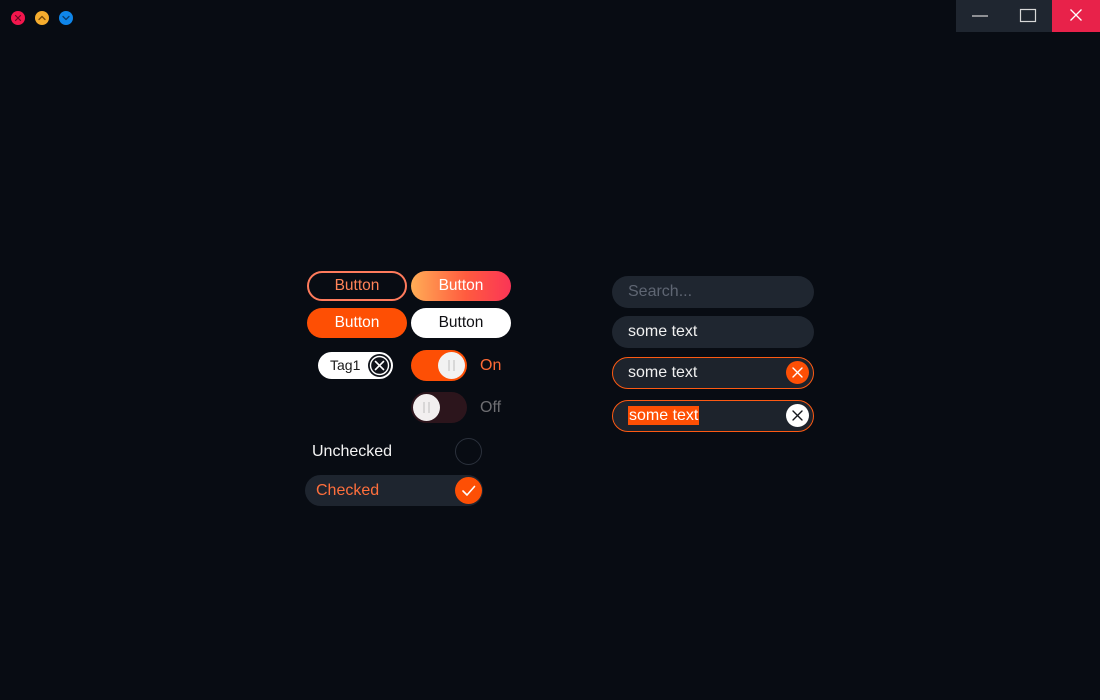 This screenshot has height=700, width=1100. Describe the element at coordinates (461, 323) in the screenshot. I see `white-button: Button` at that location.